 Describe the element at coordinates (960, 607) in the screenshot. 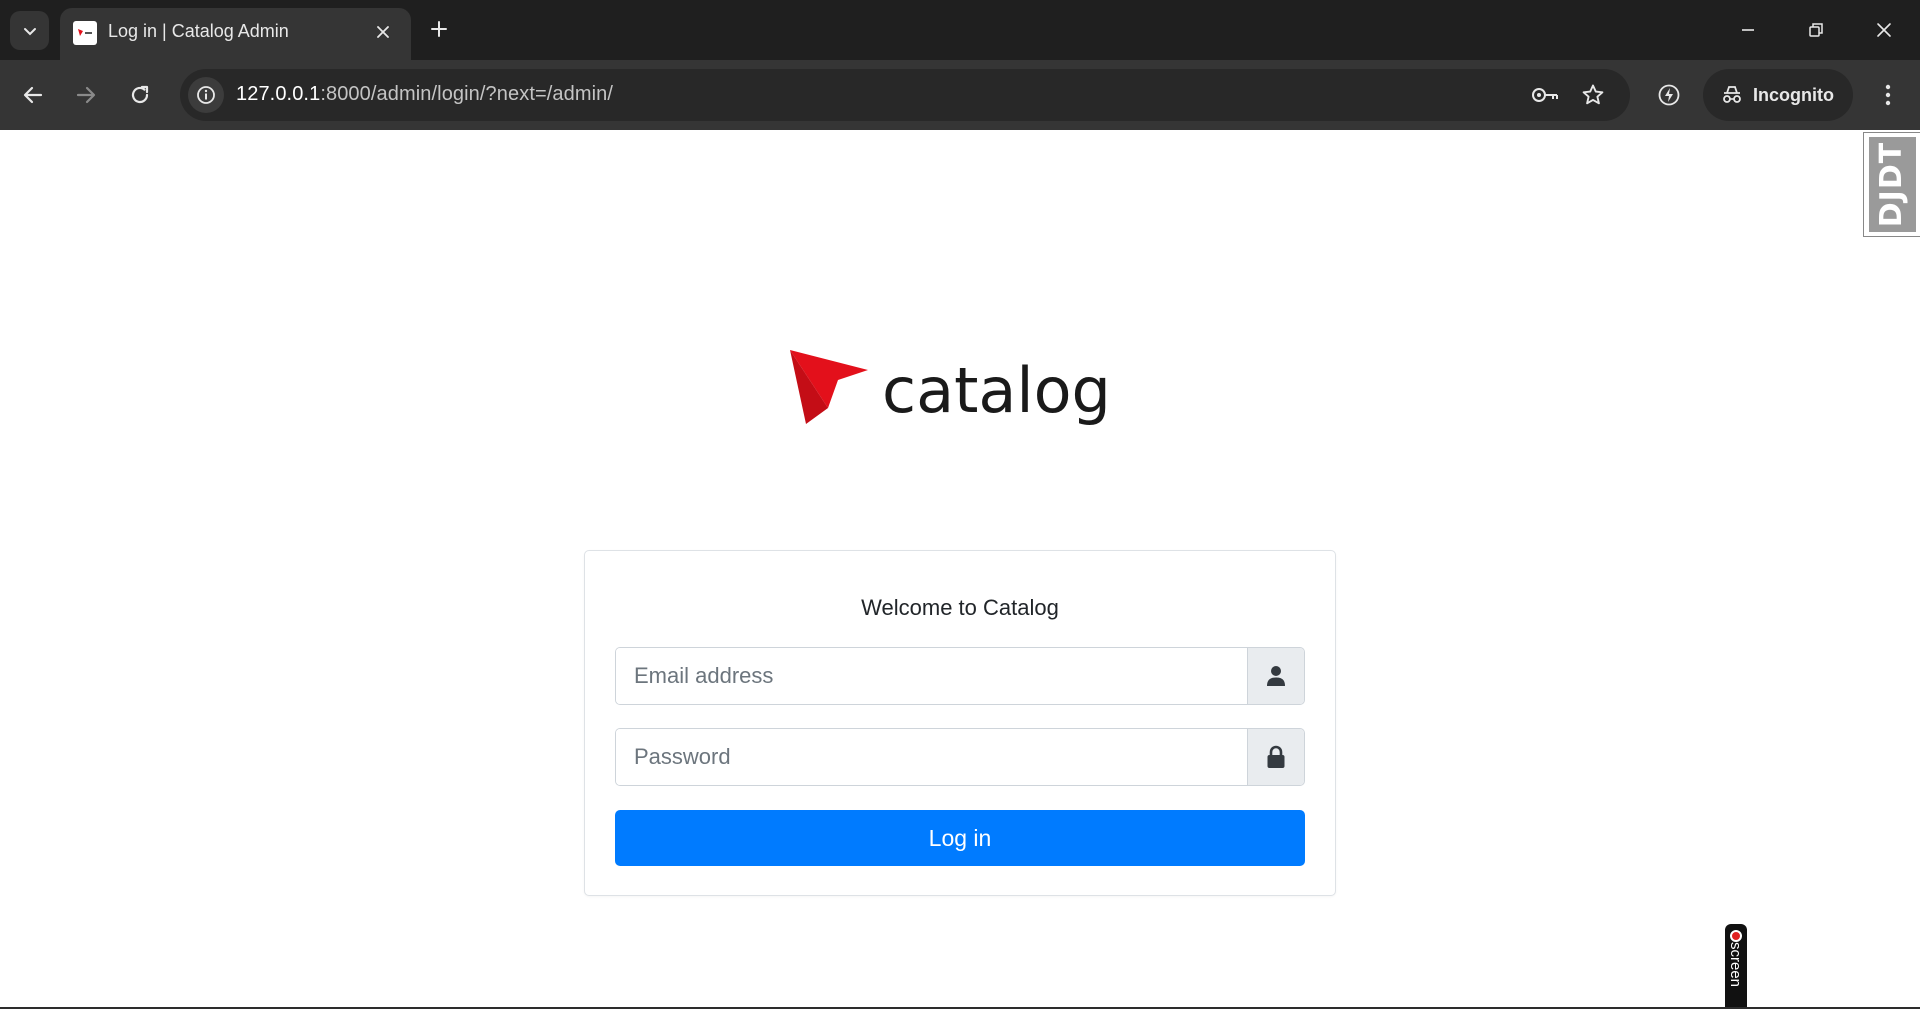

I see `welcome-heading: Welcome to Catalog` at that location.